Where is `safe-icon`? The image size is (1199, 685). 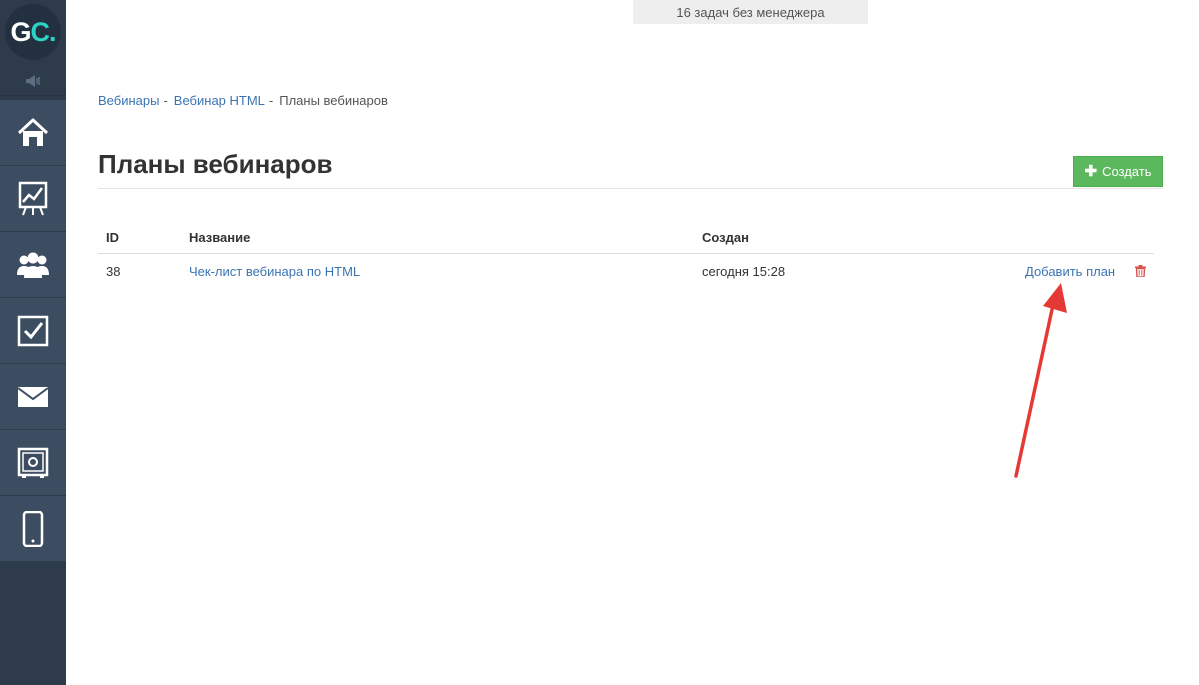 safe-icon is located at coordinates (33, 462).